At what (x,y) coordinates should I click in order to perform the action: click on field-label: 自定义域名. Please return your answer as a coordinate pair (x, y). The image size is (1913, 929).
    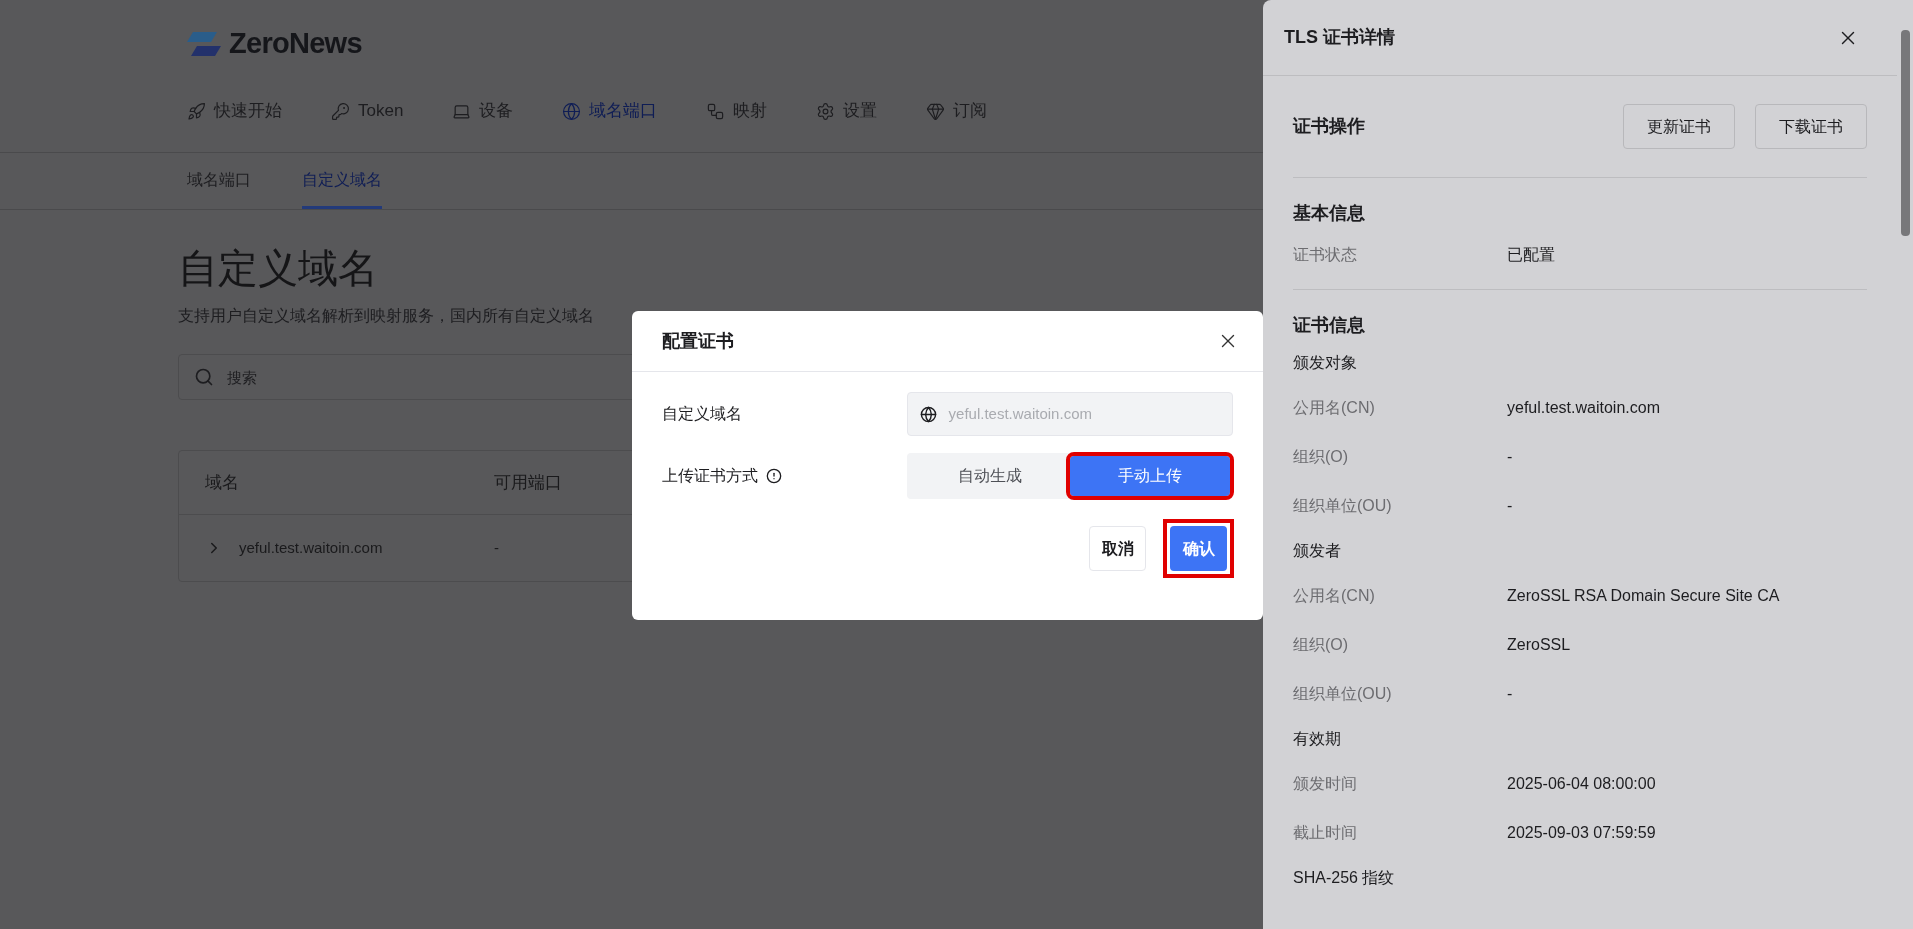
    Looking at the image, I should click on (702, 414).